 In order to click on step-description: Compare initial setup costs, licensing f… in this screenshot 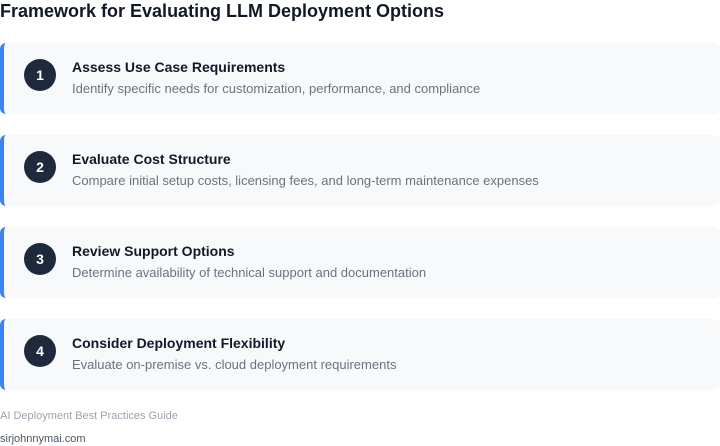, I will do `click(305, 180)`.